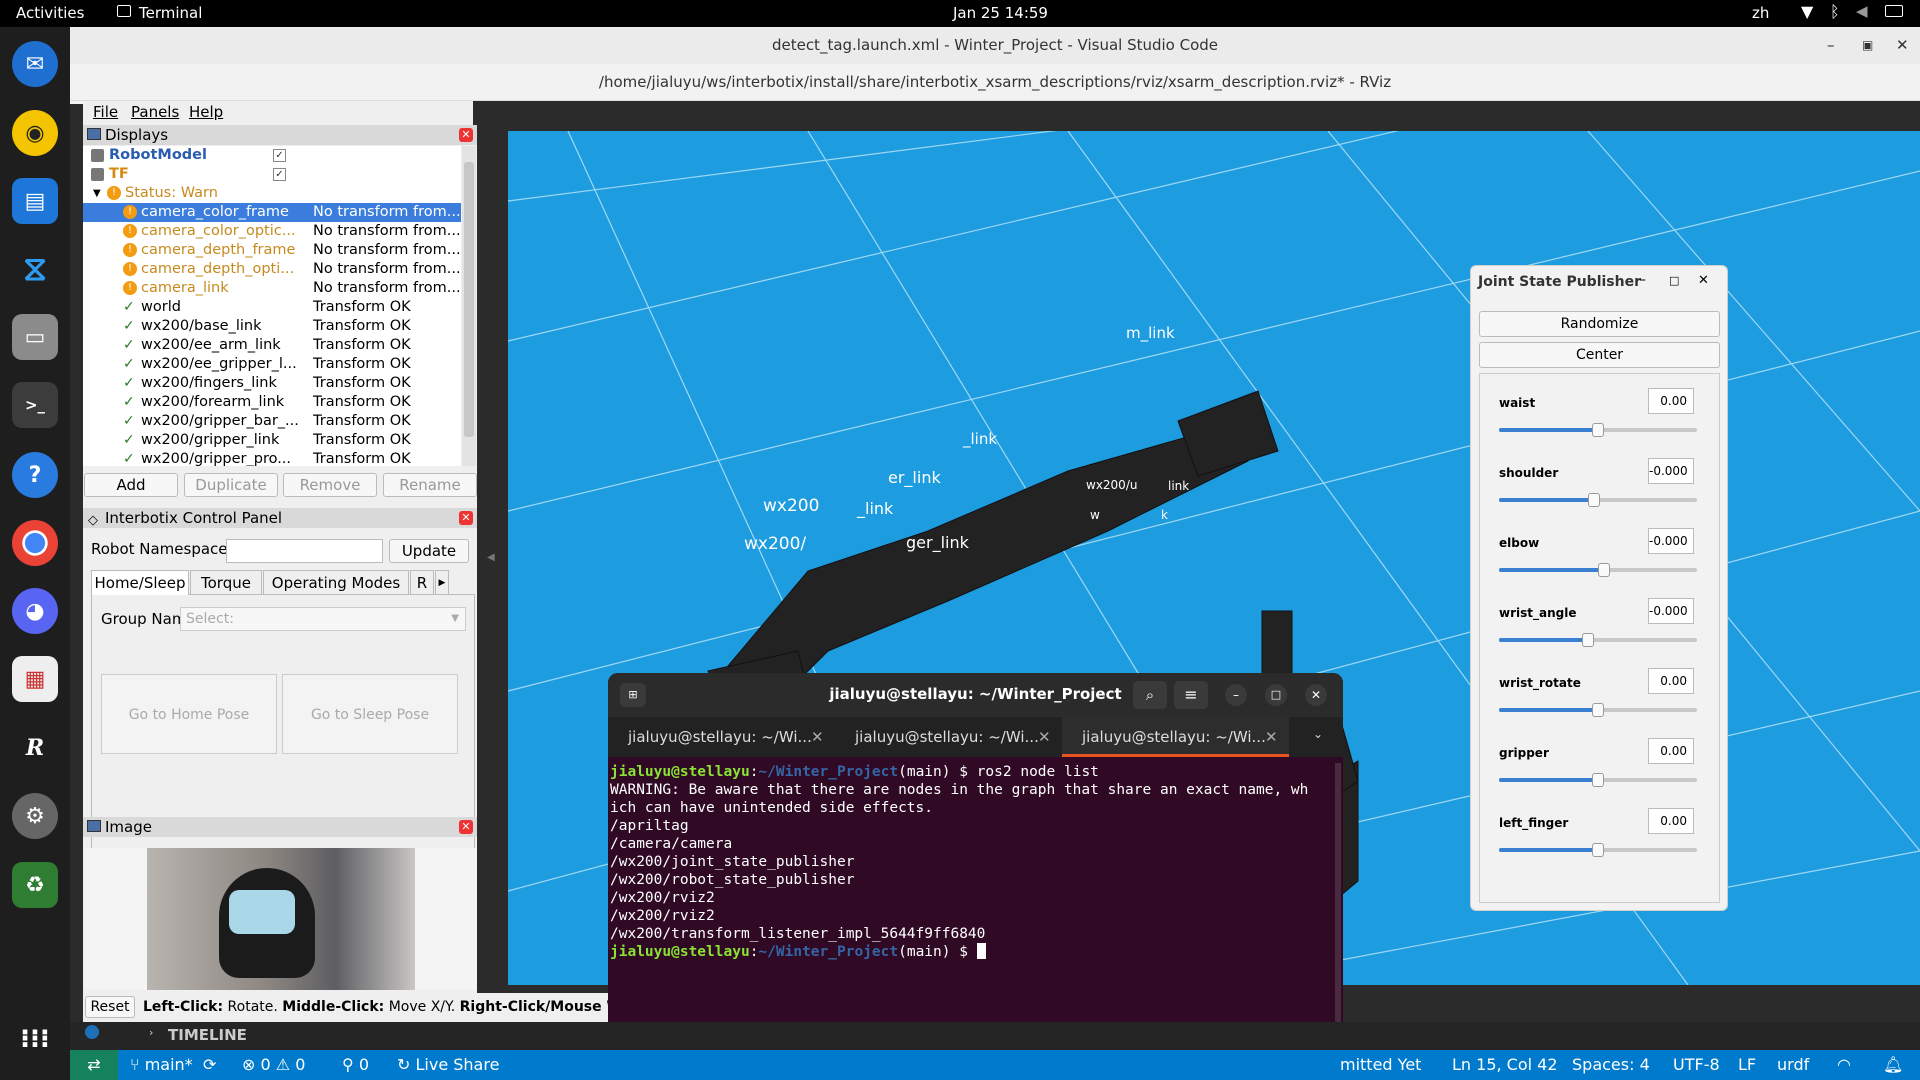 The image size is (1920, 1080). Describe the element at coordinates (429, 551) in the screenshot. I see `update-button: Update` at that location.